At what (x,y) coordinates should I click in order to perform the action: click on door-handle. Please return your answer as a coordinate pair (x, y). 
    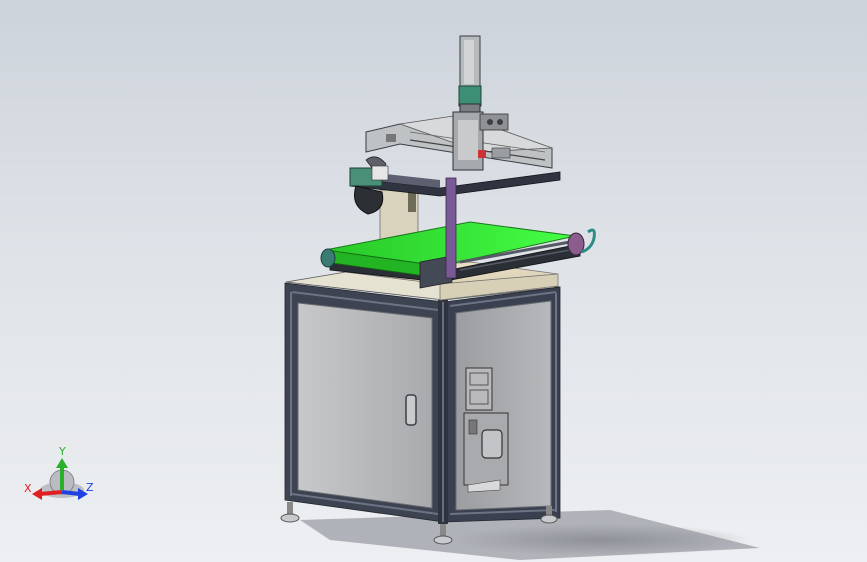
    Looking at the image, I should click on (411, 410).